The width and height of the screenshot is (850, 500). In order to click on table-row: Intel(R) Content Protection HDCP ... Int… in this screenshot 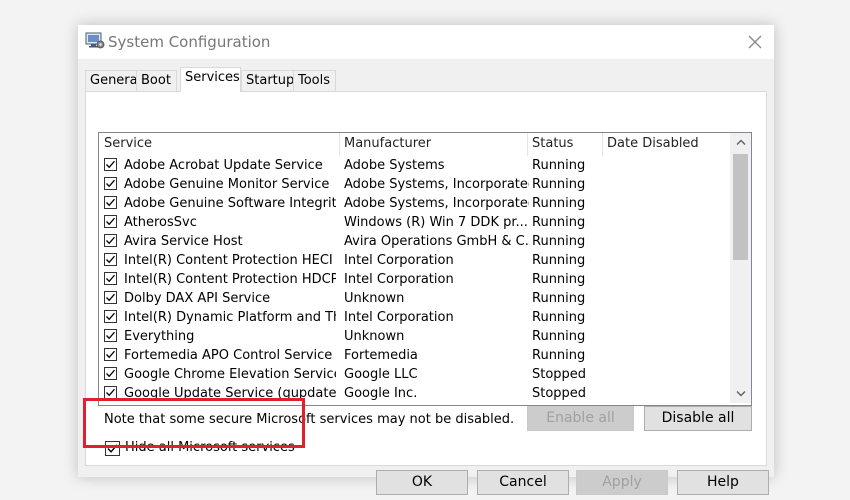, I will do `click(414, 279)`.